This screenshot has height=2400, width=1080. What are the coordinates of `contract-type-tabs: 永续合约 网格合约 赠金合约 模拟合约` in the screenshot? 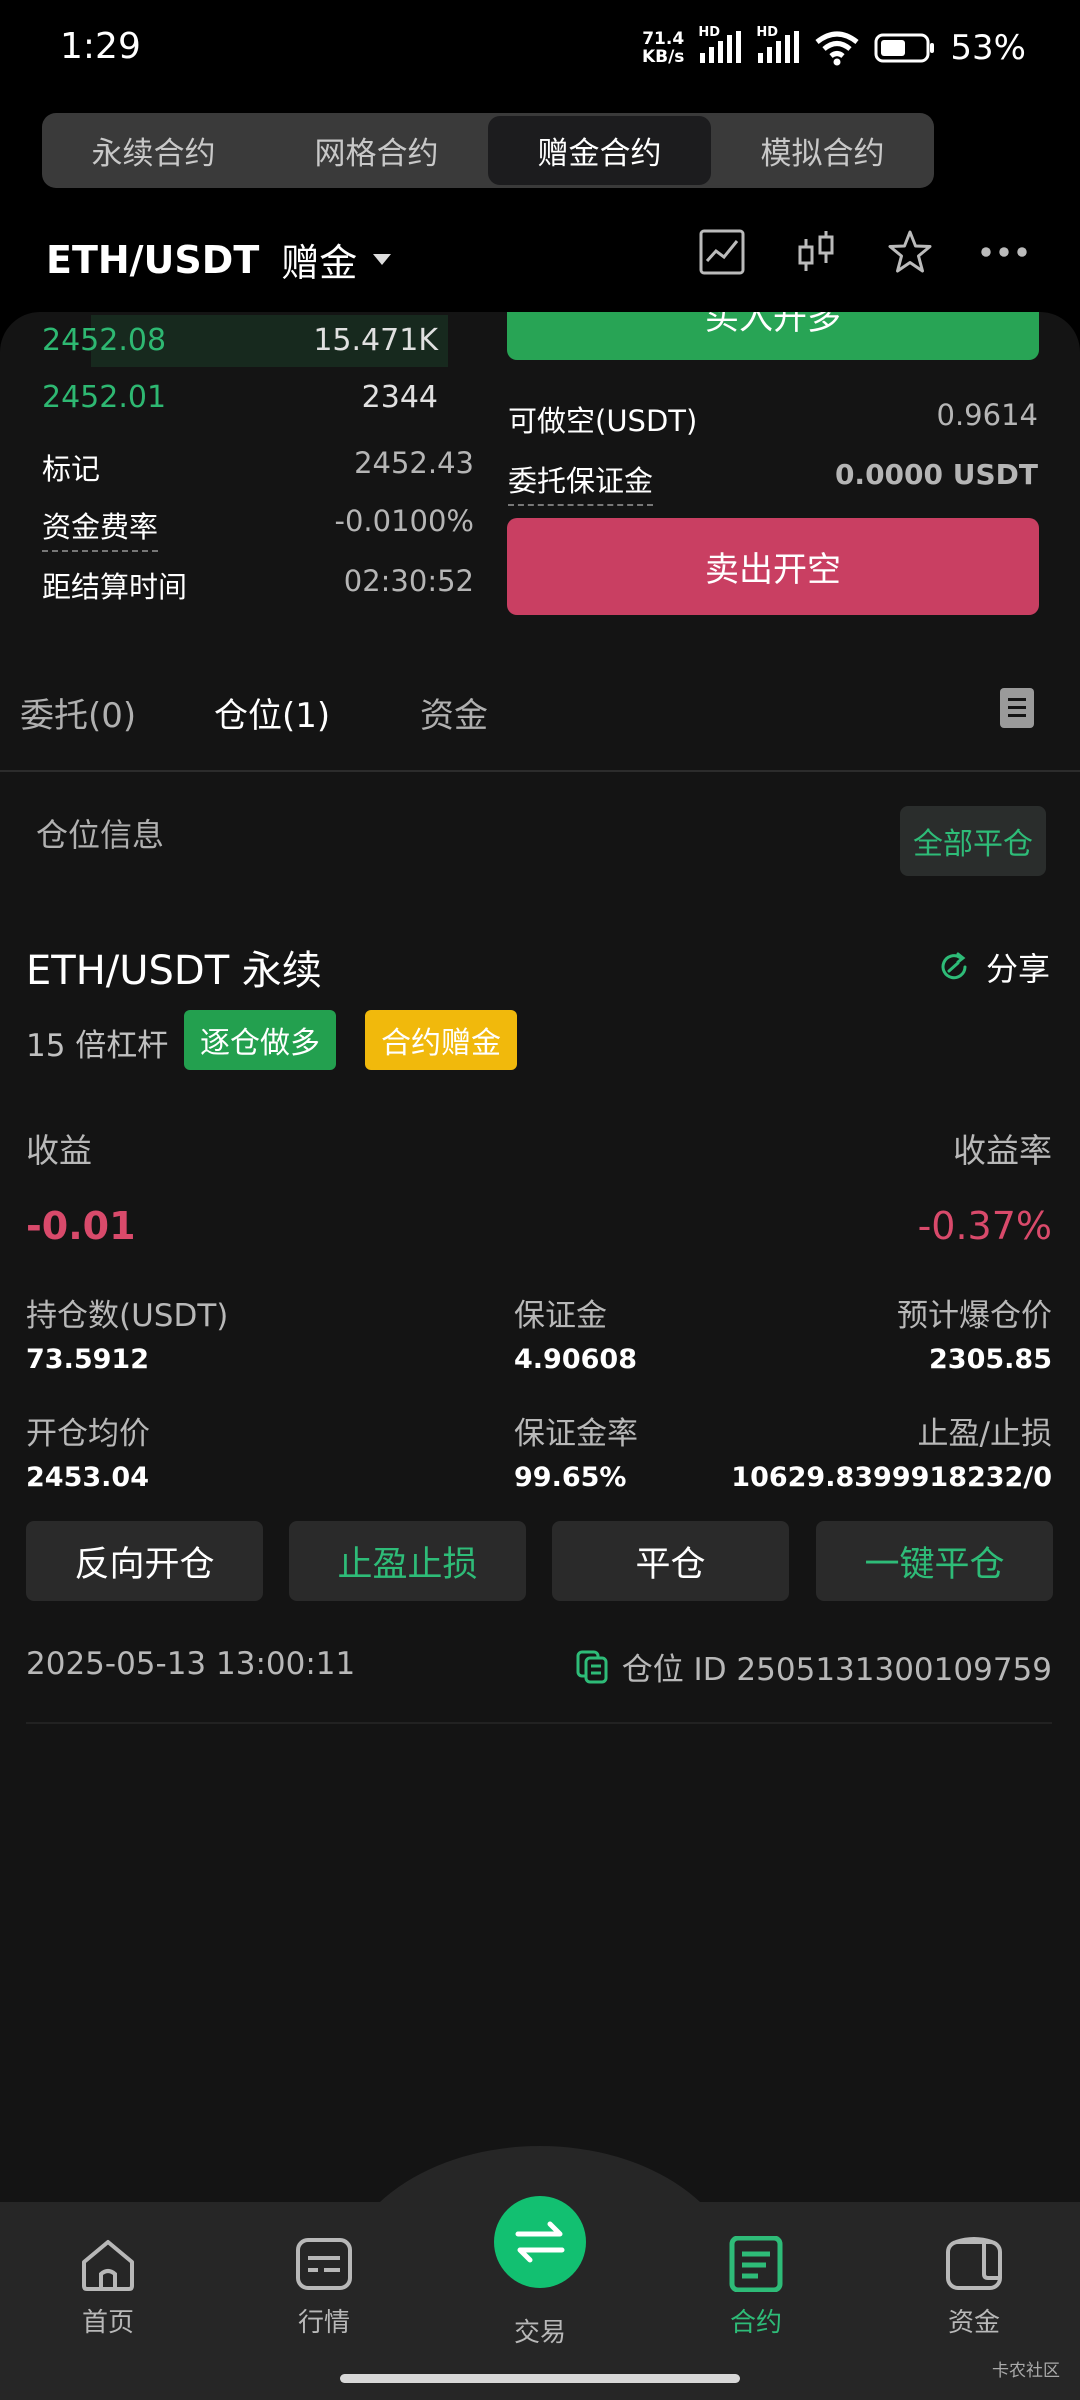 It's located at (488, 150).